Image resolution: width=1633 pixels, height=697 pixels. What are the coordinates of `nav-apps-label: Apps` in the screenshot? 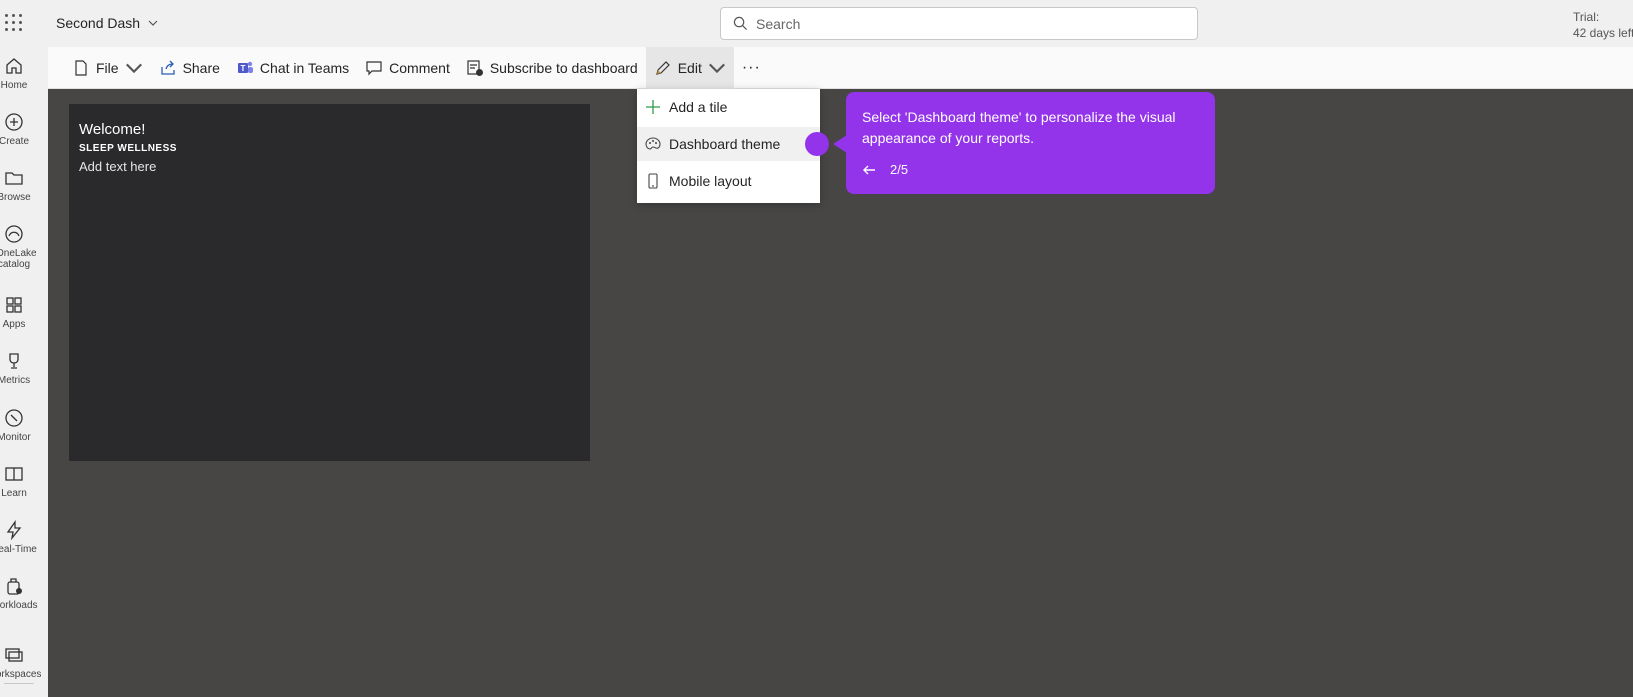 It's located at (14, 324).